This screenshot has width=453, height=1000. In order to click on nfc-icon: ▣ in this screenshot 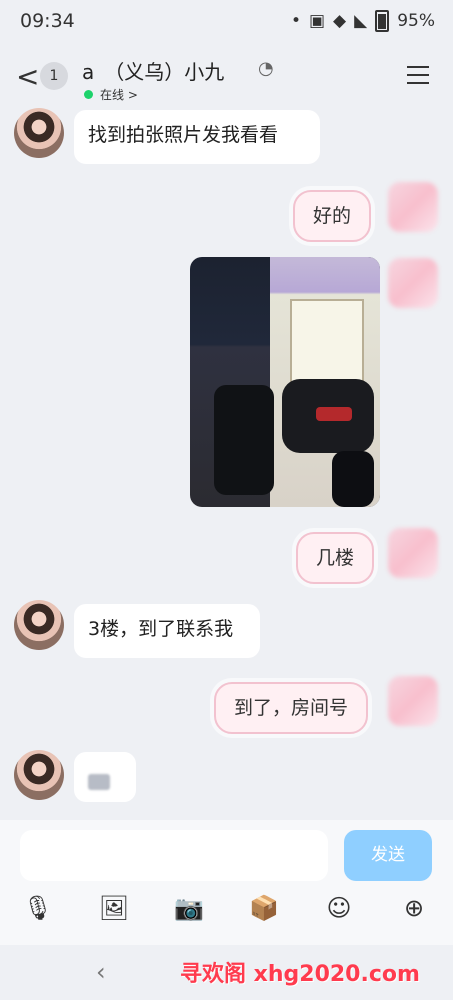, I will do `click(317, 21)`.